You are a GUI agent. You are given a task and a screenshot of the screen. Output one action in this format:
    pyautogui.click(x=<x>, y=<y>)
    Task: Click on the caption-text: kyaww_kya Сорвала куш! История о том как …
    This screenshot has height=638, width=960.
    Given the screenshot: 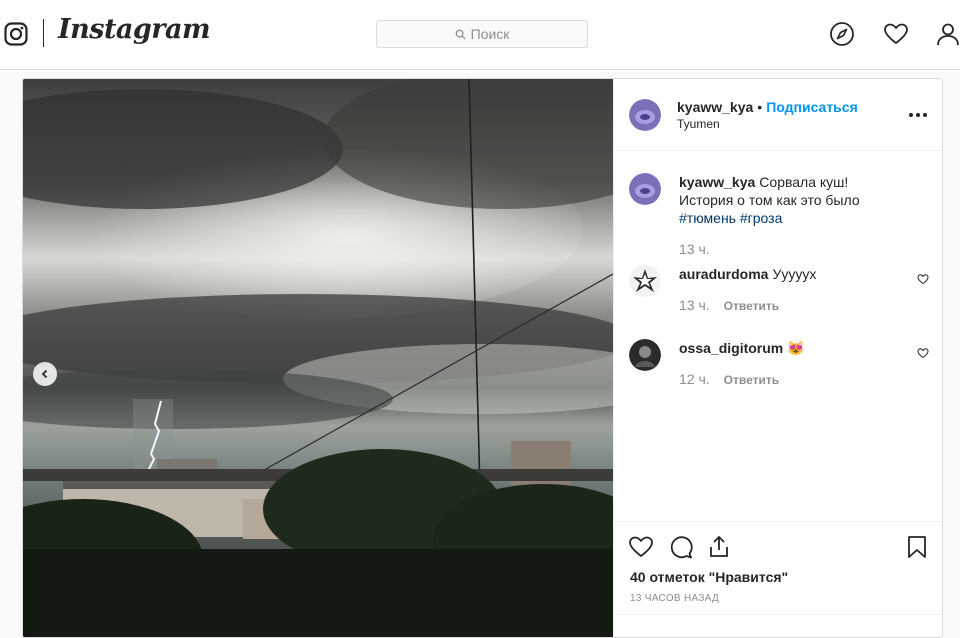 What is the action you would take?
    pyautogui.click(x=794, y=200)
    